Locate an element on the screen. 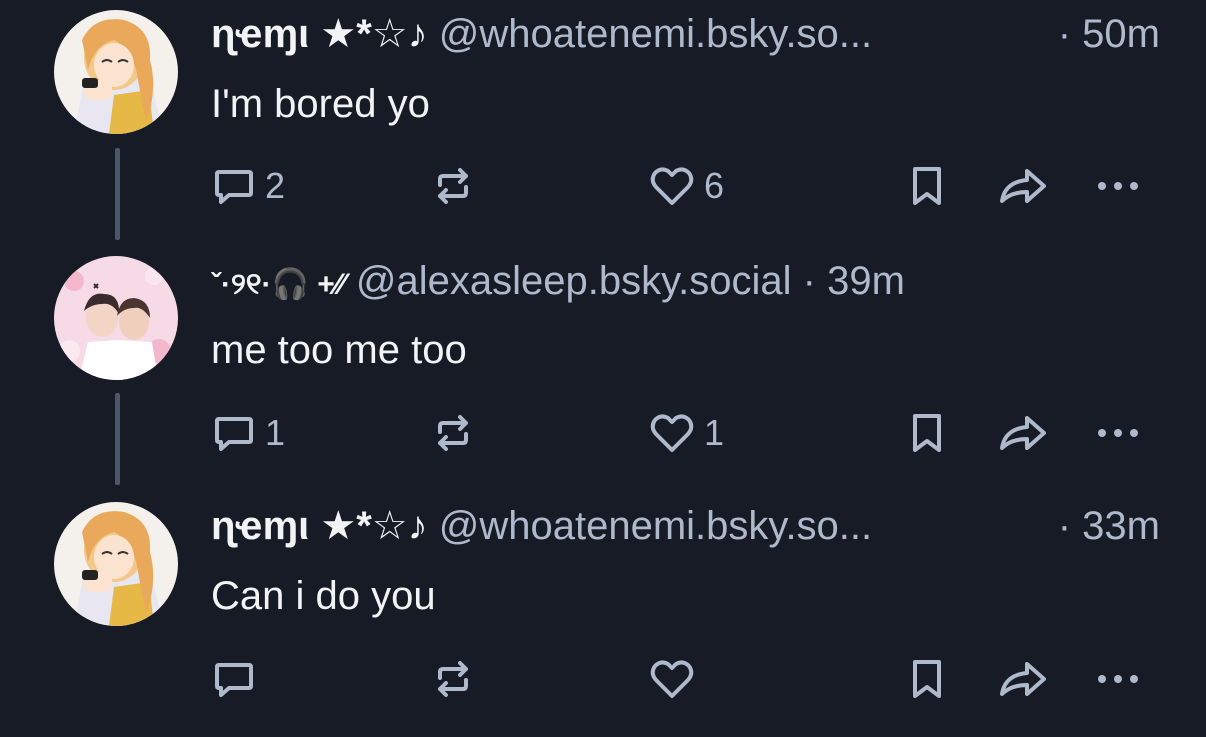  pink-collage-avatar-icon is located at coordinates (116, 318).